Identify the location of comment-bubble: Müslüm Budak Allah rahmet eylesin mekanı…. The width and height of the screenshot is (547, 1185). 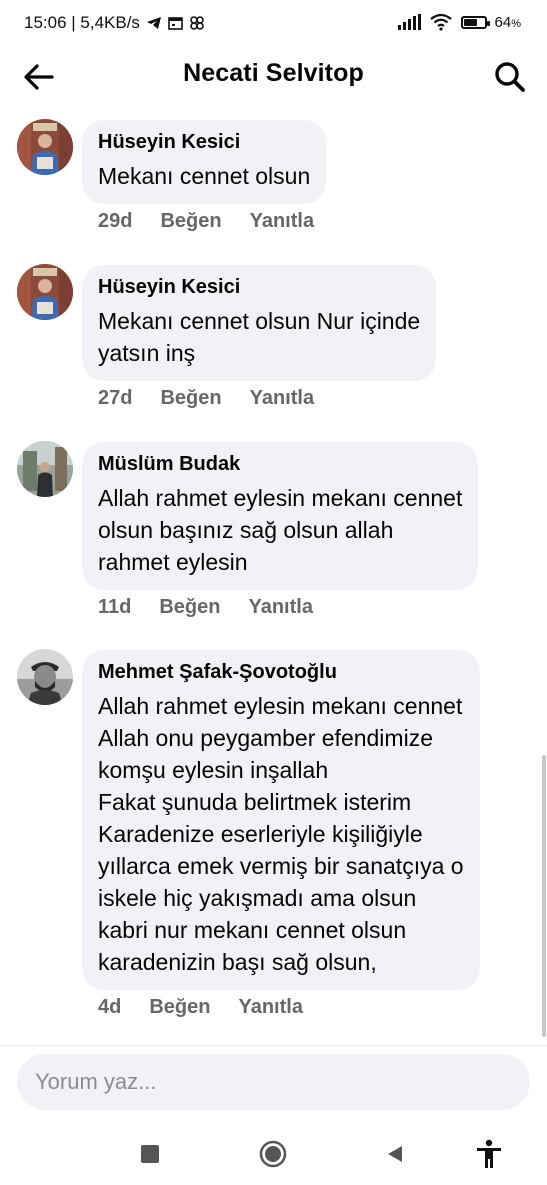
(280, 516).